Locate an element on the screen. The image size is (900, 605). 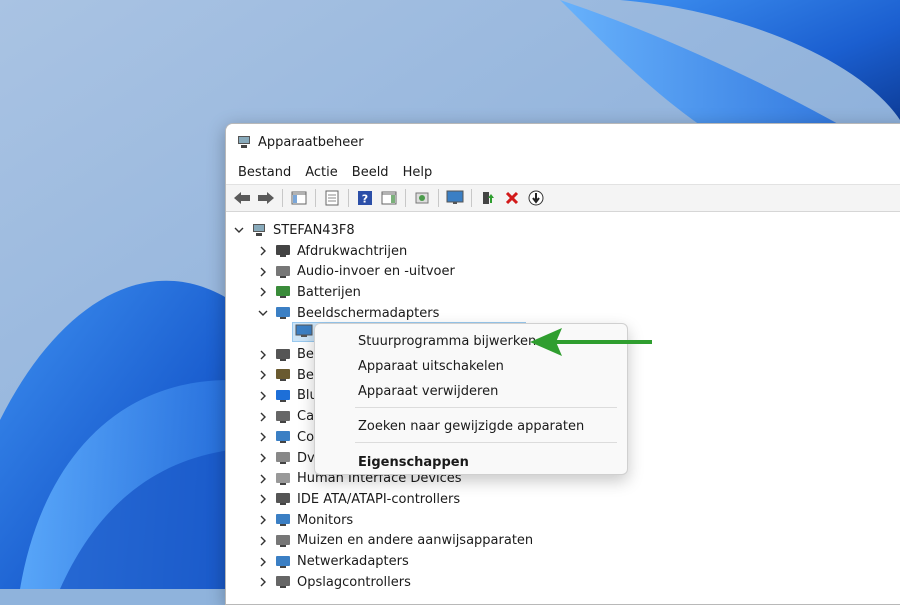
tree-item: Opslagcontrollers is located at coordinates (333, 582).